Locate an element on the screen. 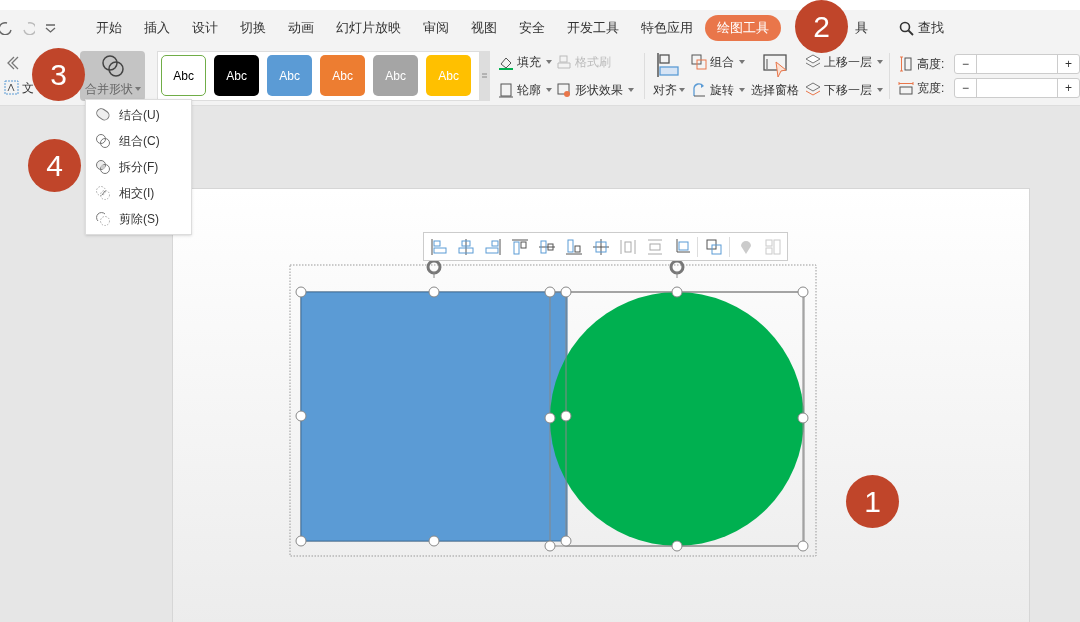 This screenshot has height=622, width=1080. align-button: 对齐 is located at coordinates (669, 75).